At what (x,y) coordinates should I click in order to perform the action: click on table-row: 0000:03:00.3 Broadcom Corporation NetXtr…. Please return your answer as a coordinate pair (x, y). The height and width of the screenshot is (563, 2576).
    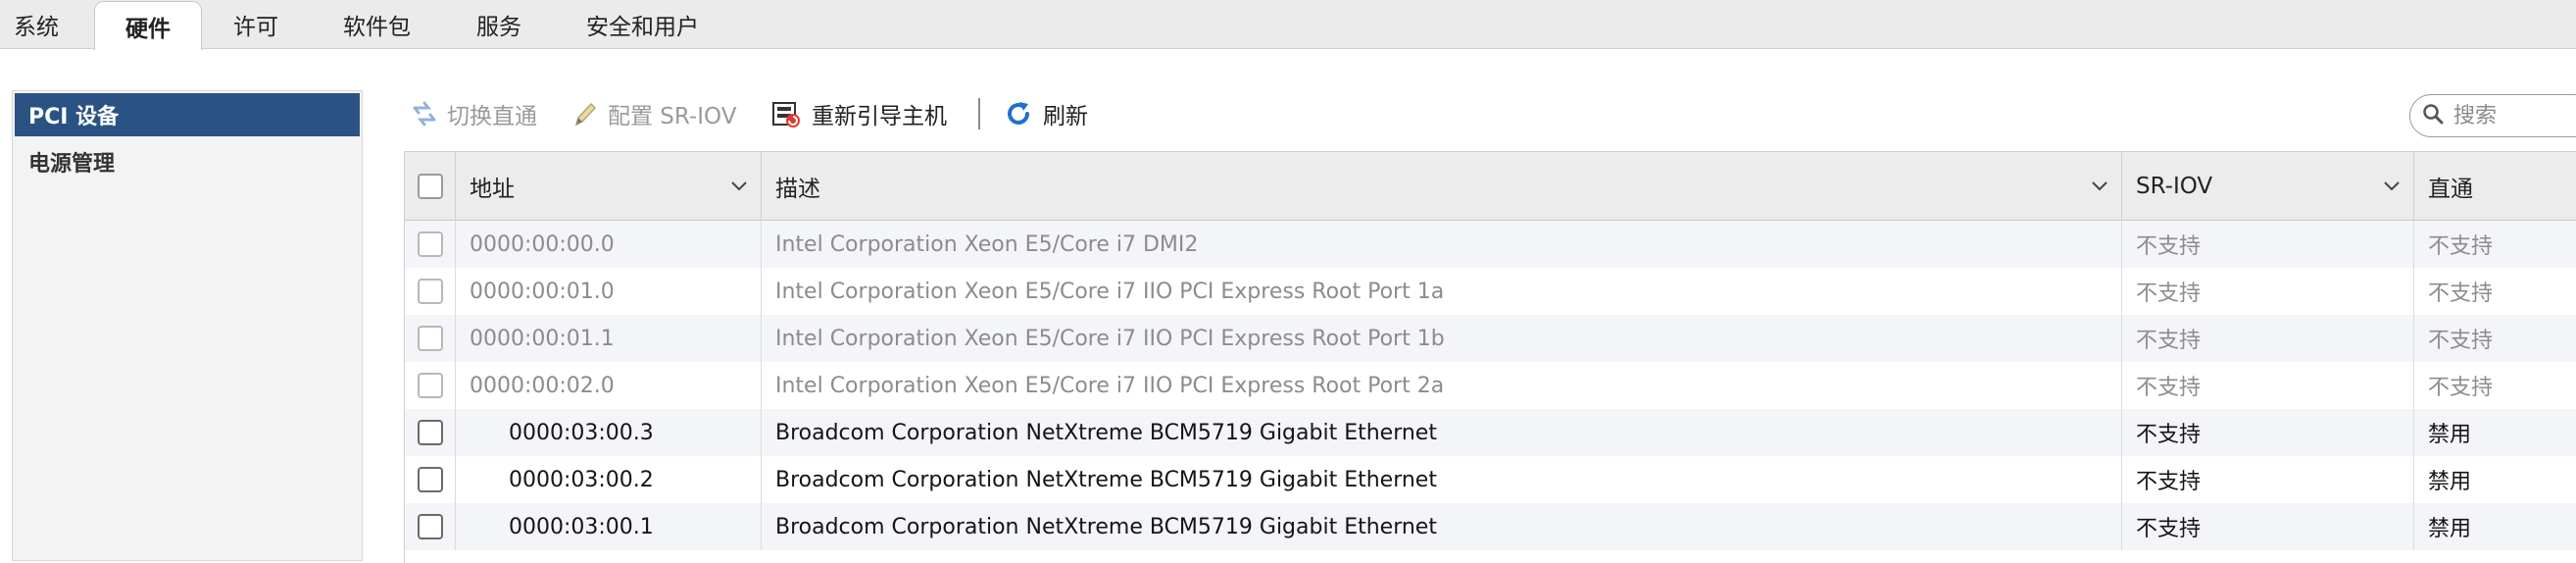
    Looking at the image, I should click on (1490, 433).